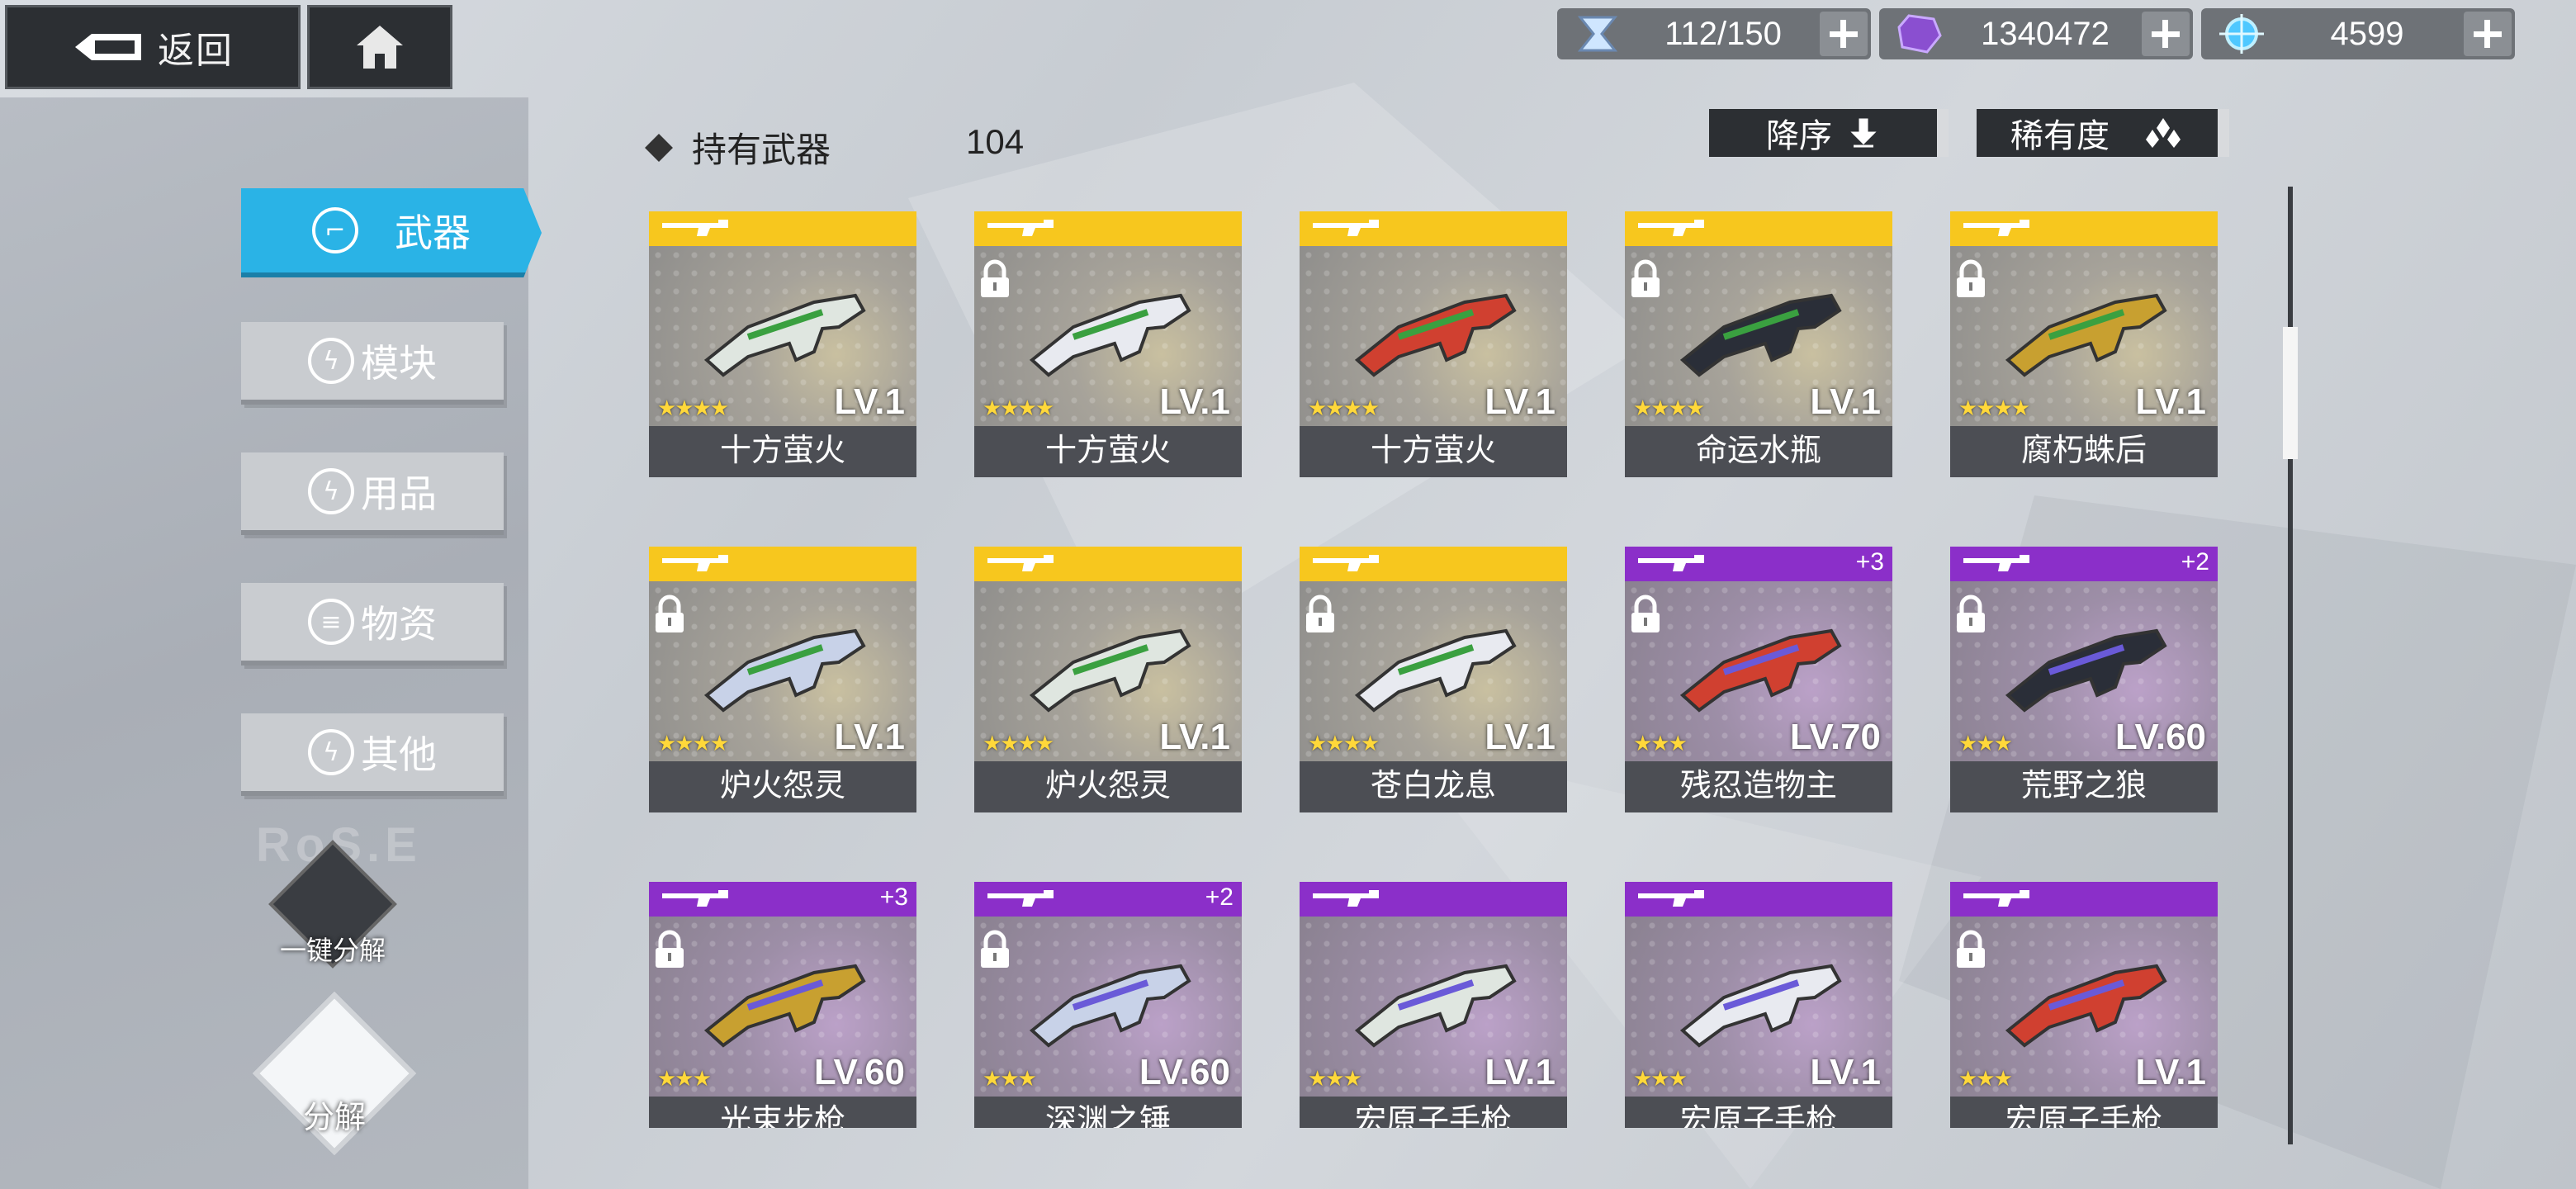 The height and width of the screenshot is (1189, 2576). I want to click on weapon-card: +3 ★★★ LV.60 光束步枪, so click(782, 1005).